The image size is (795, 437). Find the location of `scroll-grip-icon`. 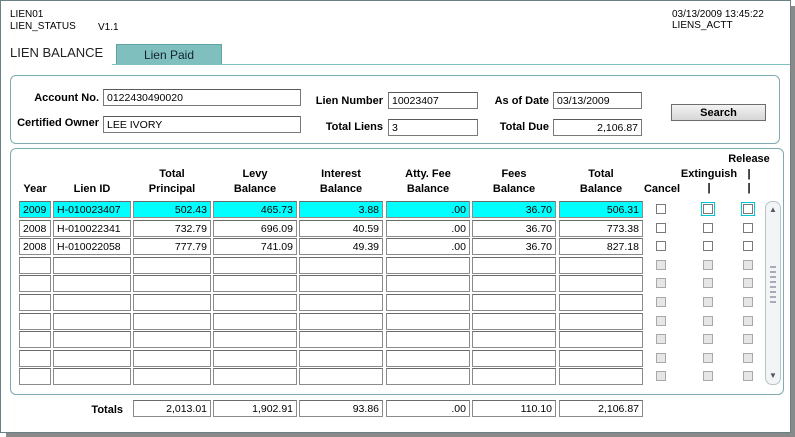

scroll-grip-icon is located at coordinates (773, 286).